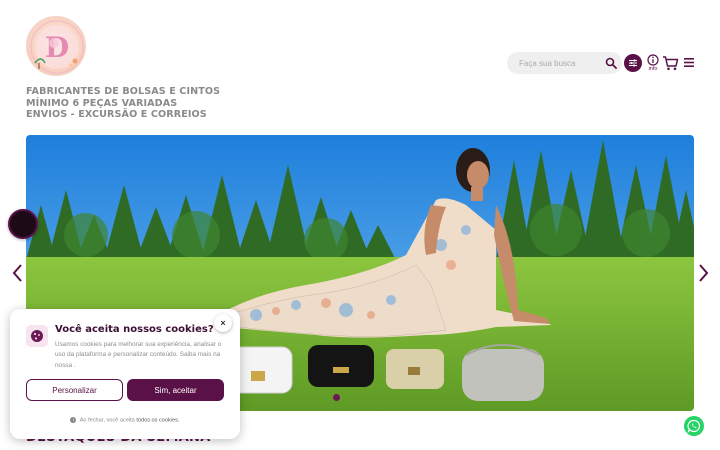 The image size is (720, 450). I want to click on cookie-footer-prefix: Ao fechar, você aceita, so click(107, 420).